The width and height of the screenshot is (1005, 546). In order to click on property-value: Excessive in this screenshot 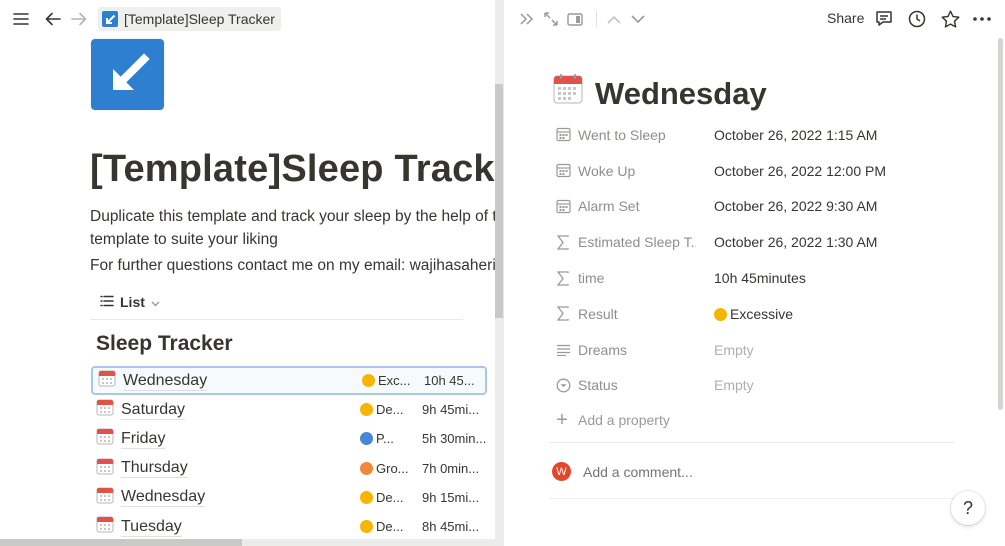, I will do `click(753, 314)`.